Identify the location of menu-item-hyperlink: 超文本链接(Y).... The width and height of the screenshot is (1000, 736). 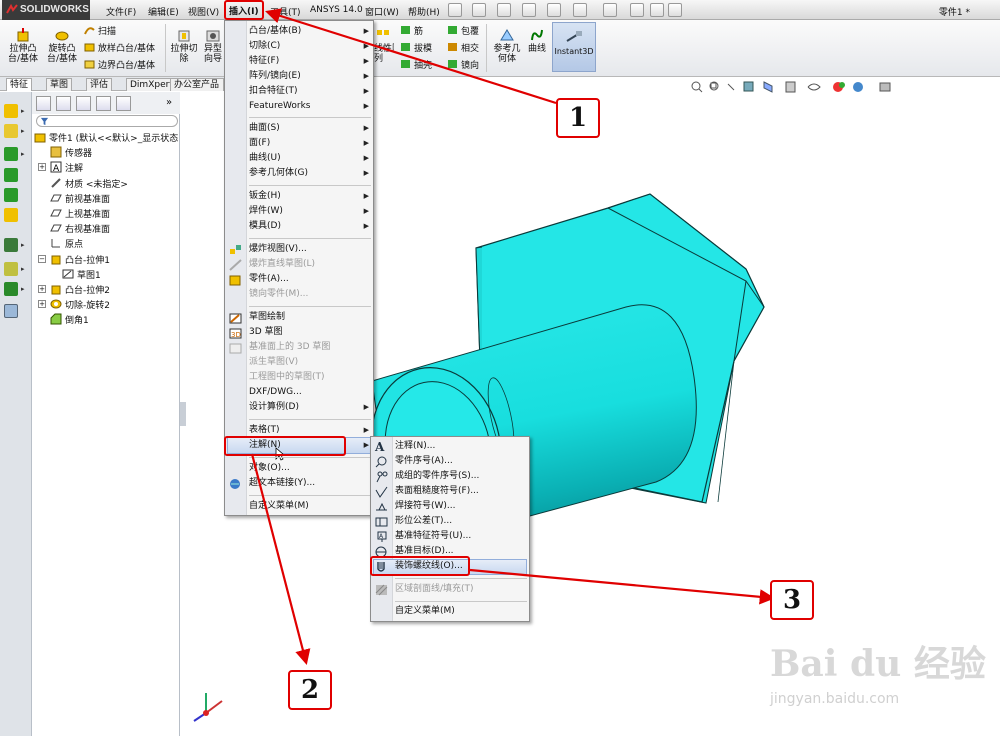
(282, 483).